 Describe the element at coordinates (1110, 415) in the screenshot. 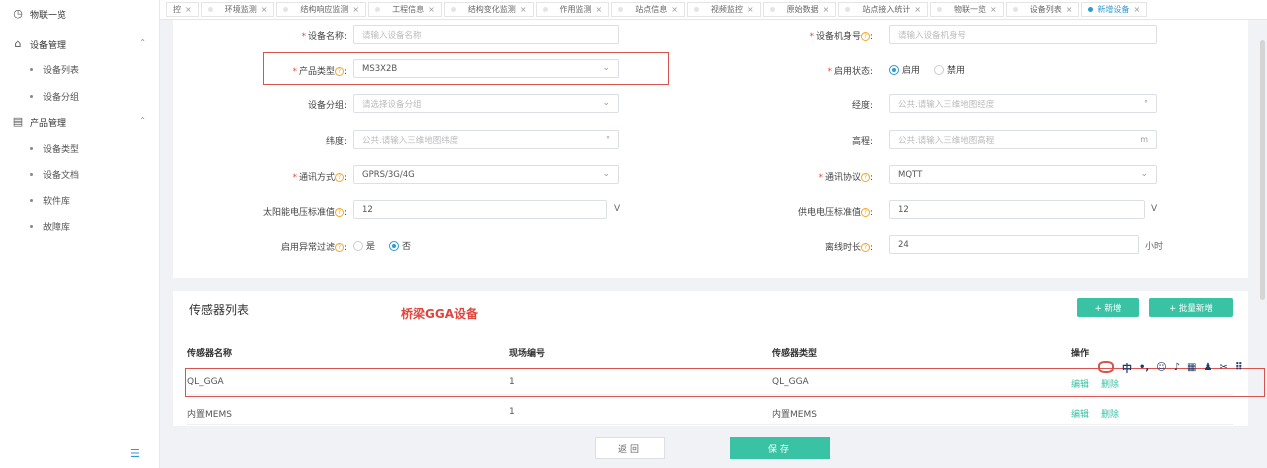

I see `delete-link: 删除` at that location.